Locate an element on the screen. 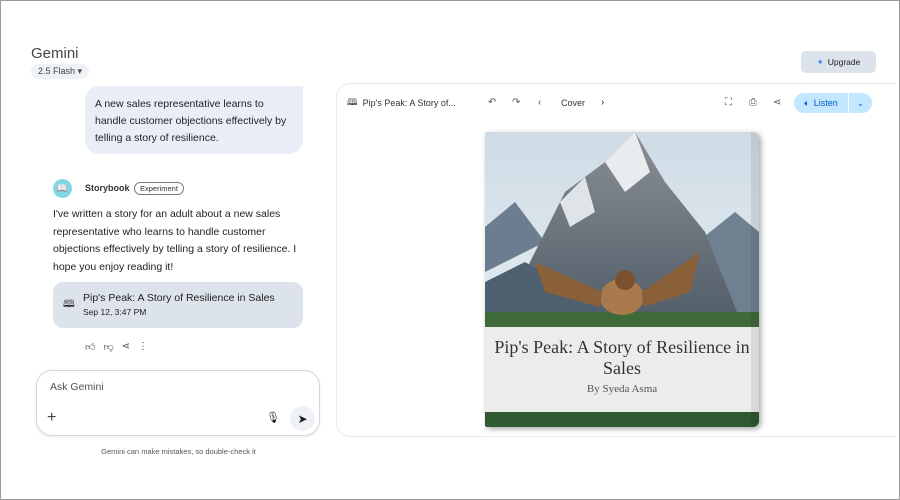  chevron-down-icon: ⌄ is located at coordinates (860, 103).